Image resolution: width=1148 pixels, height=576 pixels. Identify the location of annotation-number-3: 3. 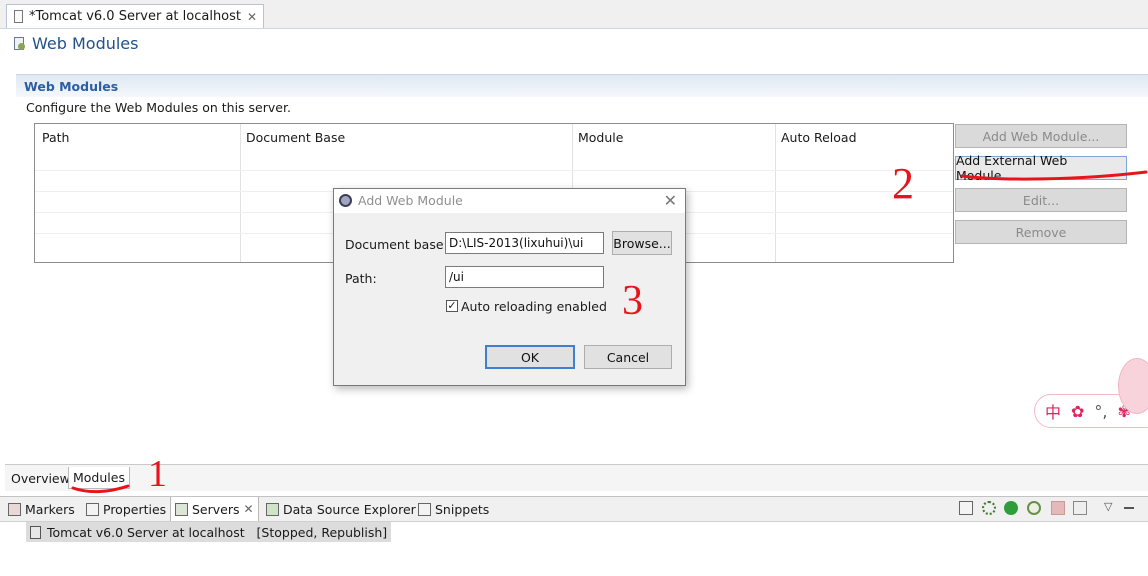
(632, 301).